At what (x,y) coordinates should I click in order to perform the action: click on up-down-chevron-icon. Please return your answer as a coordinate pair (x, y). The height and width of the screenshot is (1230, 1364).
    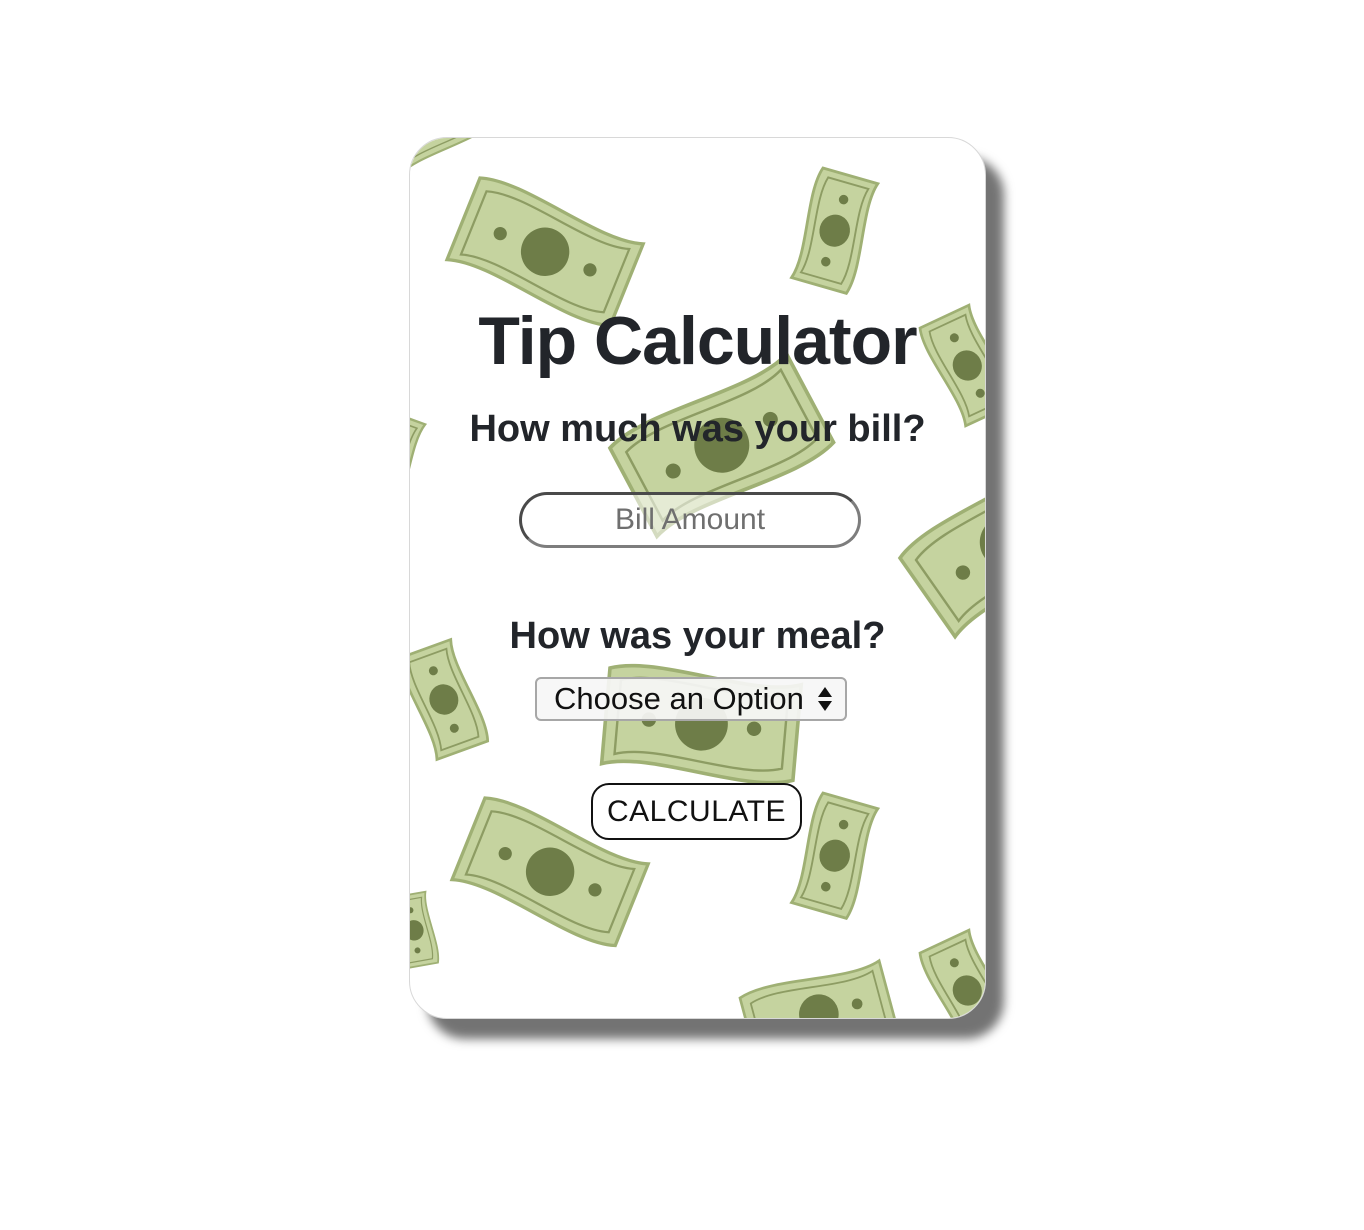
    Looking at the image, I should click on (825, 699).